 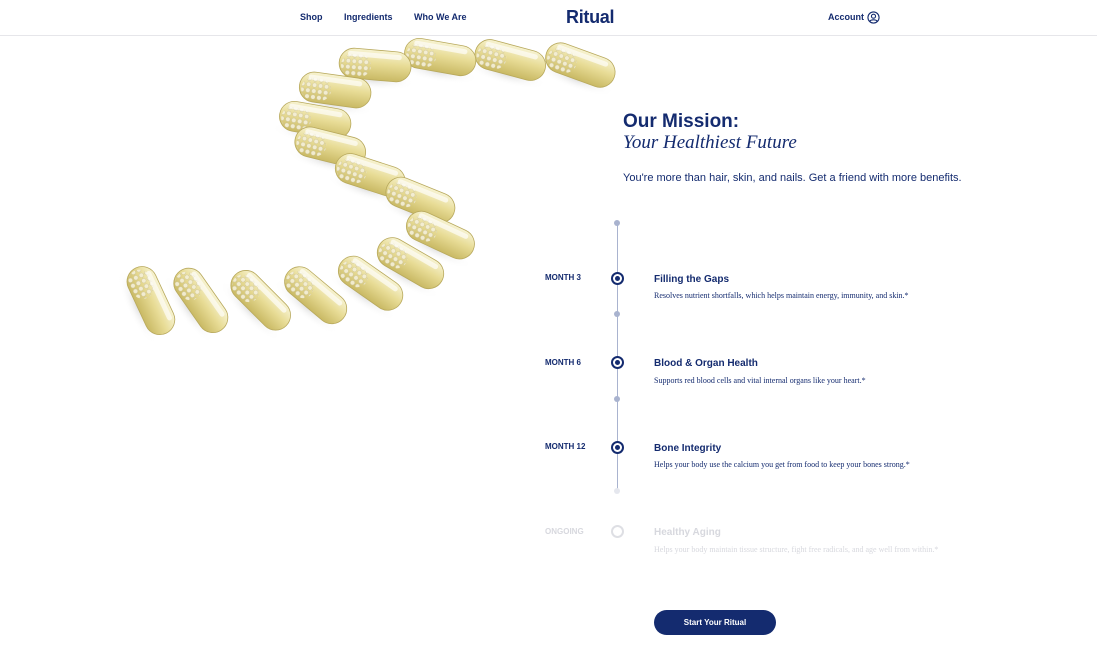 I want to click on mission-subtitle: Your Healthiest Future, so click(x=710, y=142).